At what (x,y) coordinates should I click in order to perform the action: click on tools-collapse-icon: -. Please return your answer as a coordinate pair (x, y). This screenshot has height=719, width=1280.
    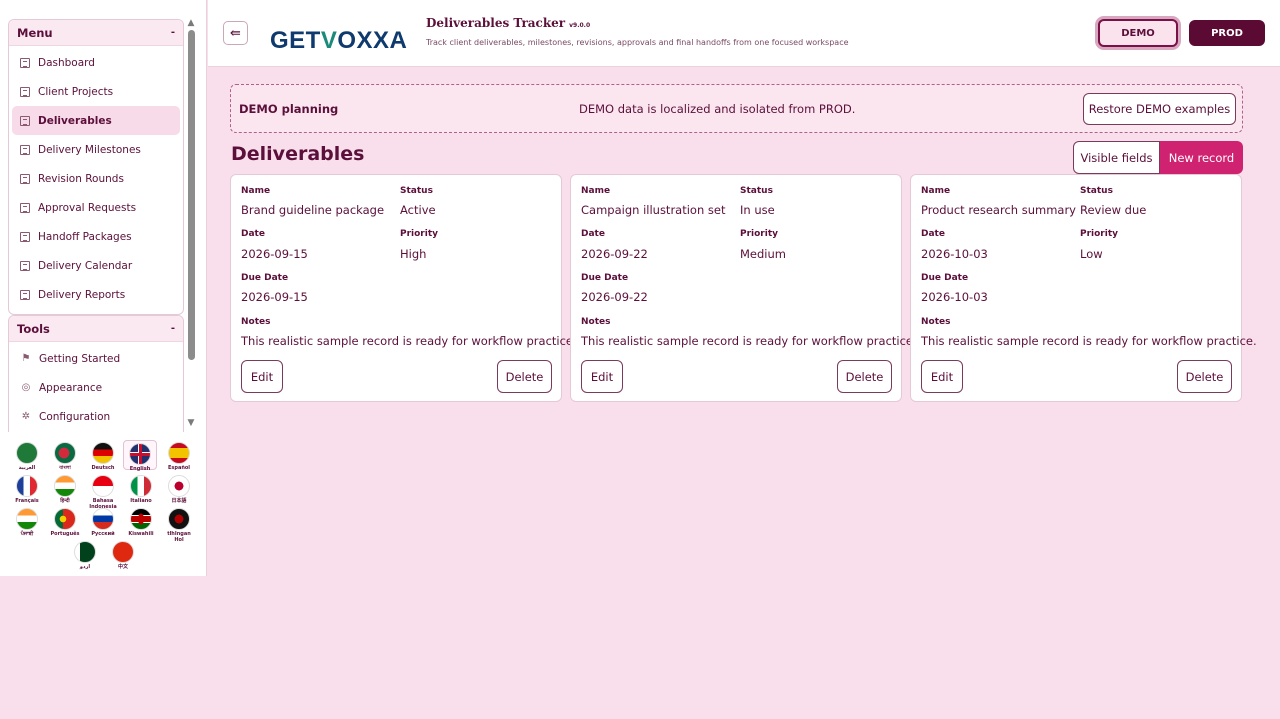
    Looking at the image, I should click on (173, 328).